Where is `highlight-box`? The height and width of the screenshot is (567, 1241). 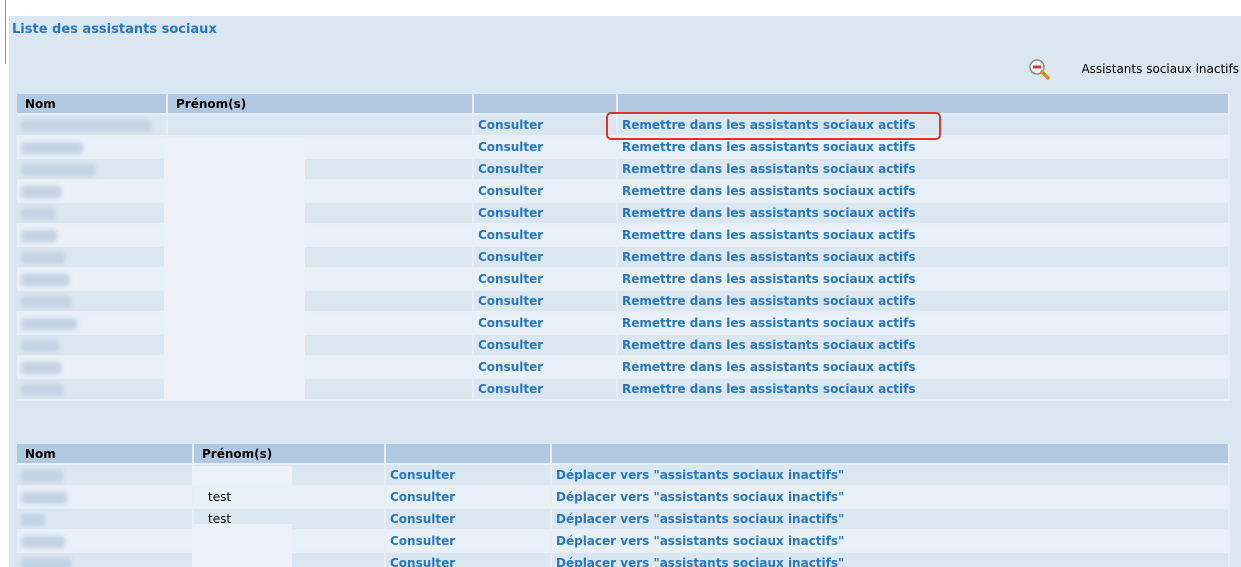
highlight-box is located at coordinates (773, 126).